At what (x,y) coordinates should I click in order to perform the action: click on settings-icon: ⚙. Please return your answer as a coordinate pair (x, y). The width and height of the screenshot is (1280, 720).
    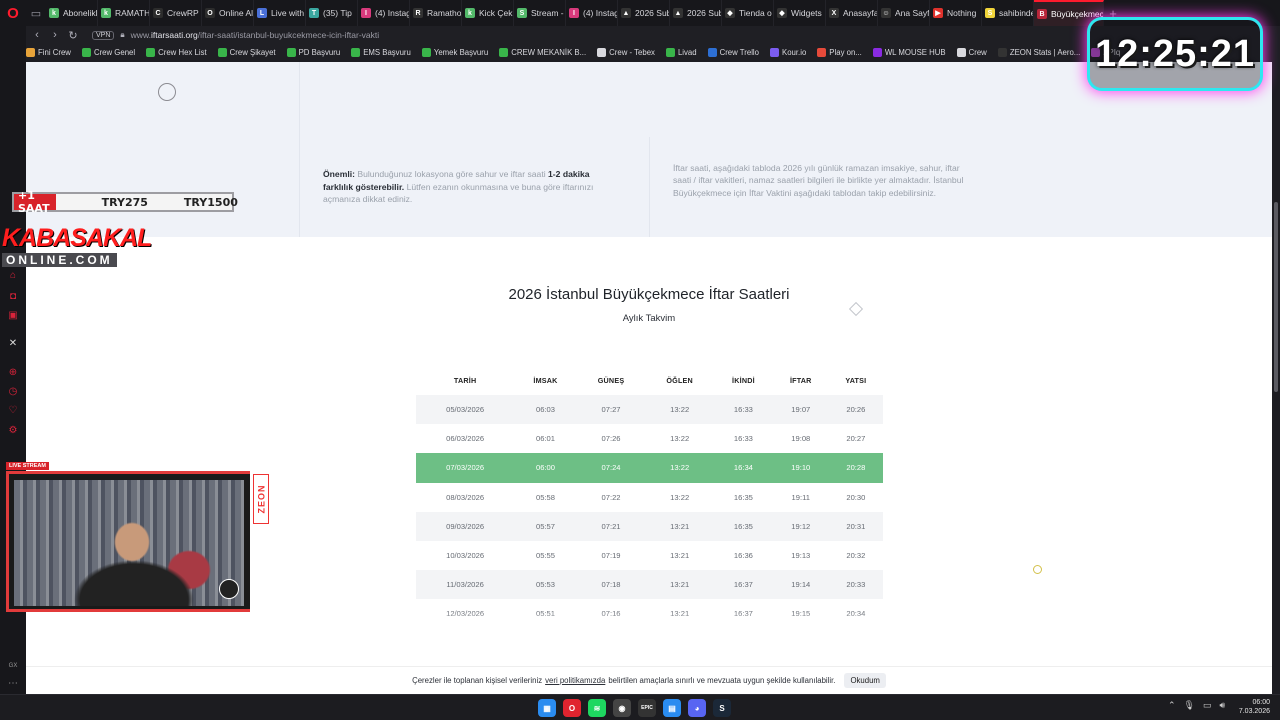
    Looking at the image, I should click on (13, 431).